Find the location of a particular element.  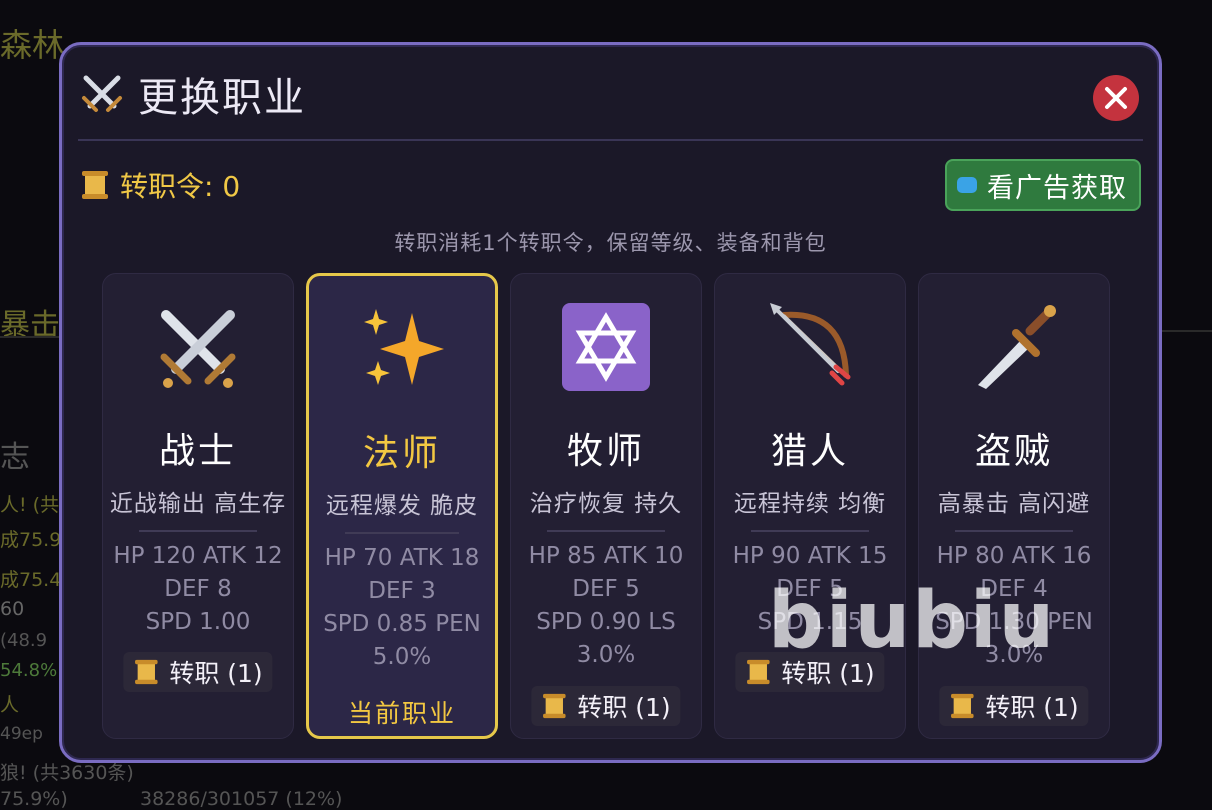

class-description: 远程爆发 脆皮 is located at coordinates (402, 506).